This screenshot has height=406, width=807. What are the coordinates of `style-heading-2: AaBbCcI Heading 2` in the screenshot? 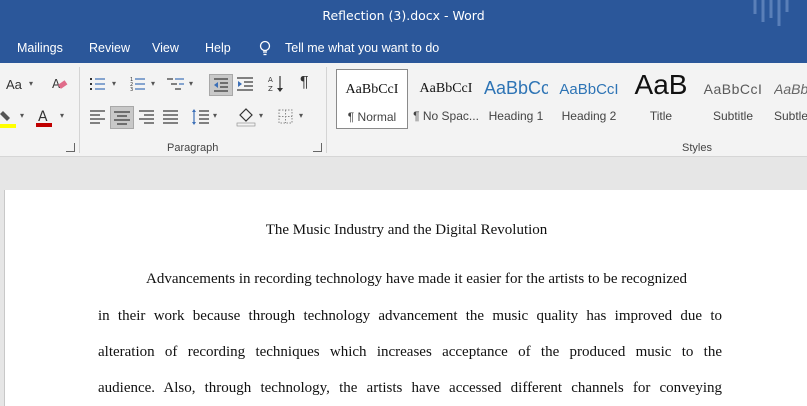 It's located at (589, 99).